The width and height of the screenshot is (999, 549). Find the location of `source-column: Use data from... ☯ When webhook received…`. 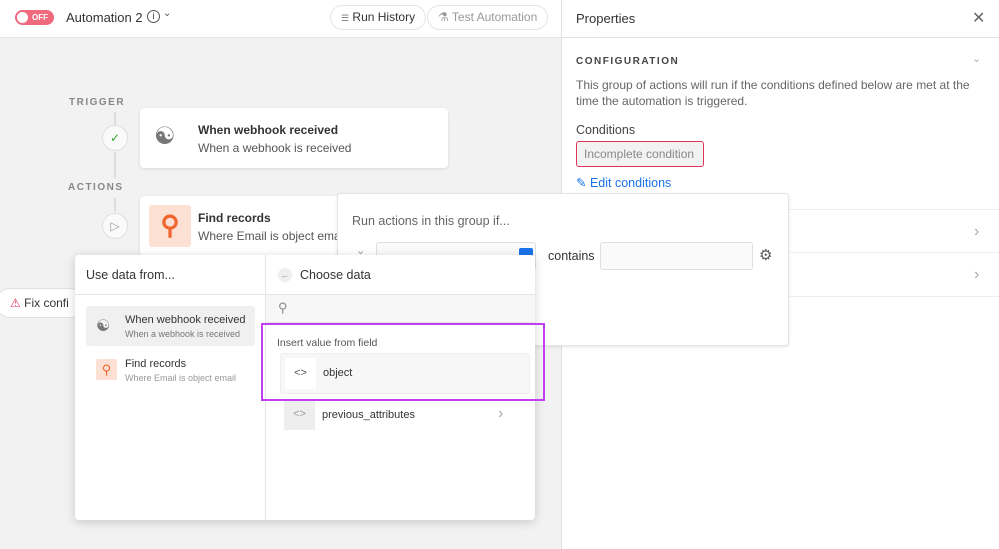

source-column: Use data from... ☯ When webhook received… is located at coordinates (170, 387).